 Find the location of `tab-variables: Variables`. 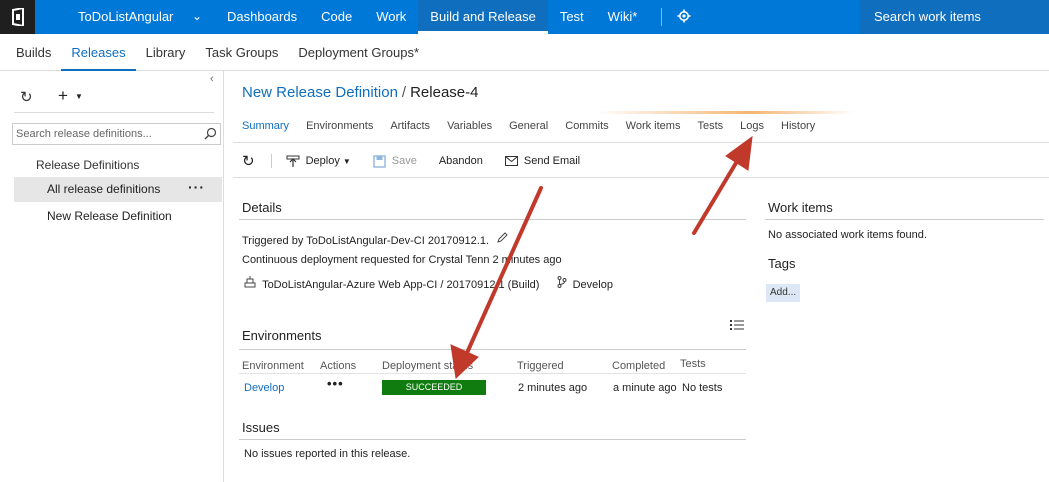

tab-variables: Variables is located at coordinates (469, 126).